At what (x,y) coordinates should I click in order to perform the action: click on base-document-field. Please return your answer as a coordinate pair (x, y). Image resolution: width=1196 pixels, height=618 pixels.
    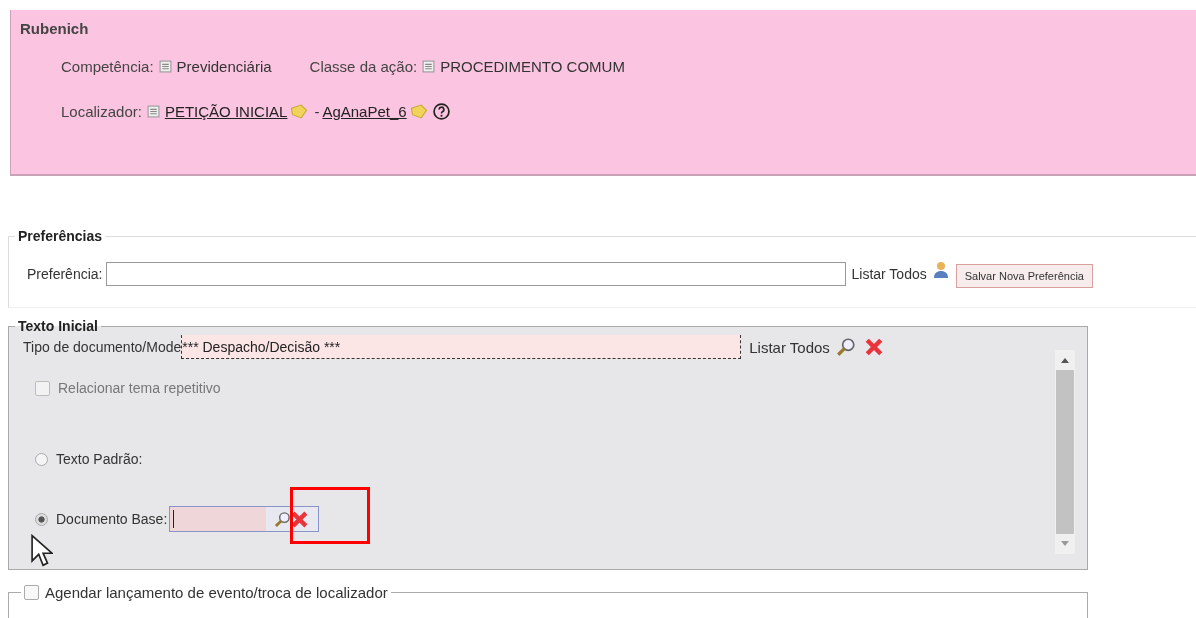
    Looking at the image, I should click on (244, 519).